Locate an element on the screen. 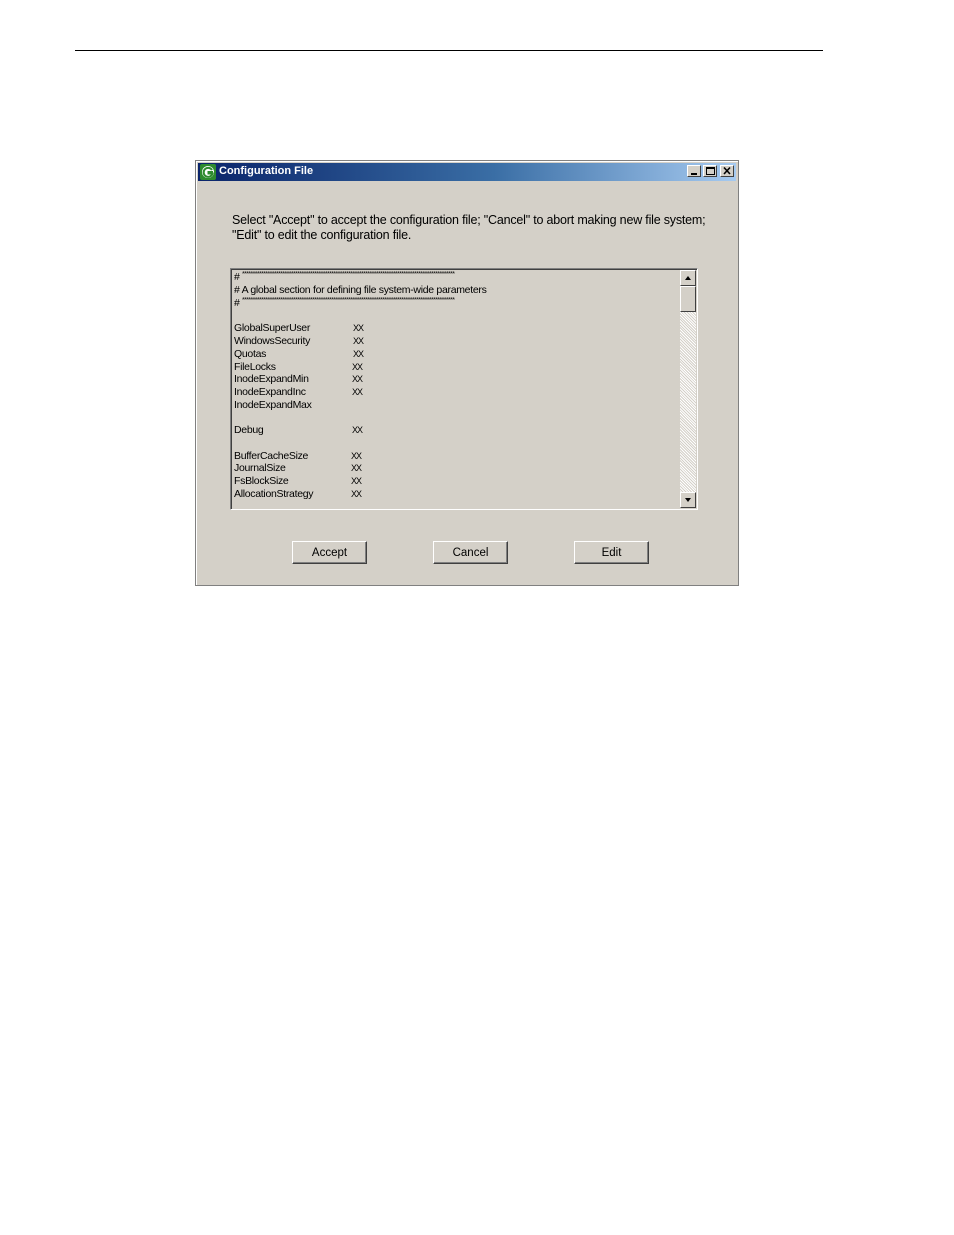  config-key: GlobalSuperUser is located at coordinates (272, 328).